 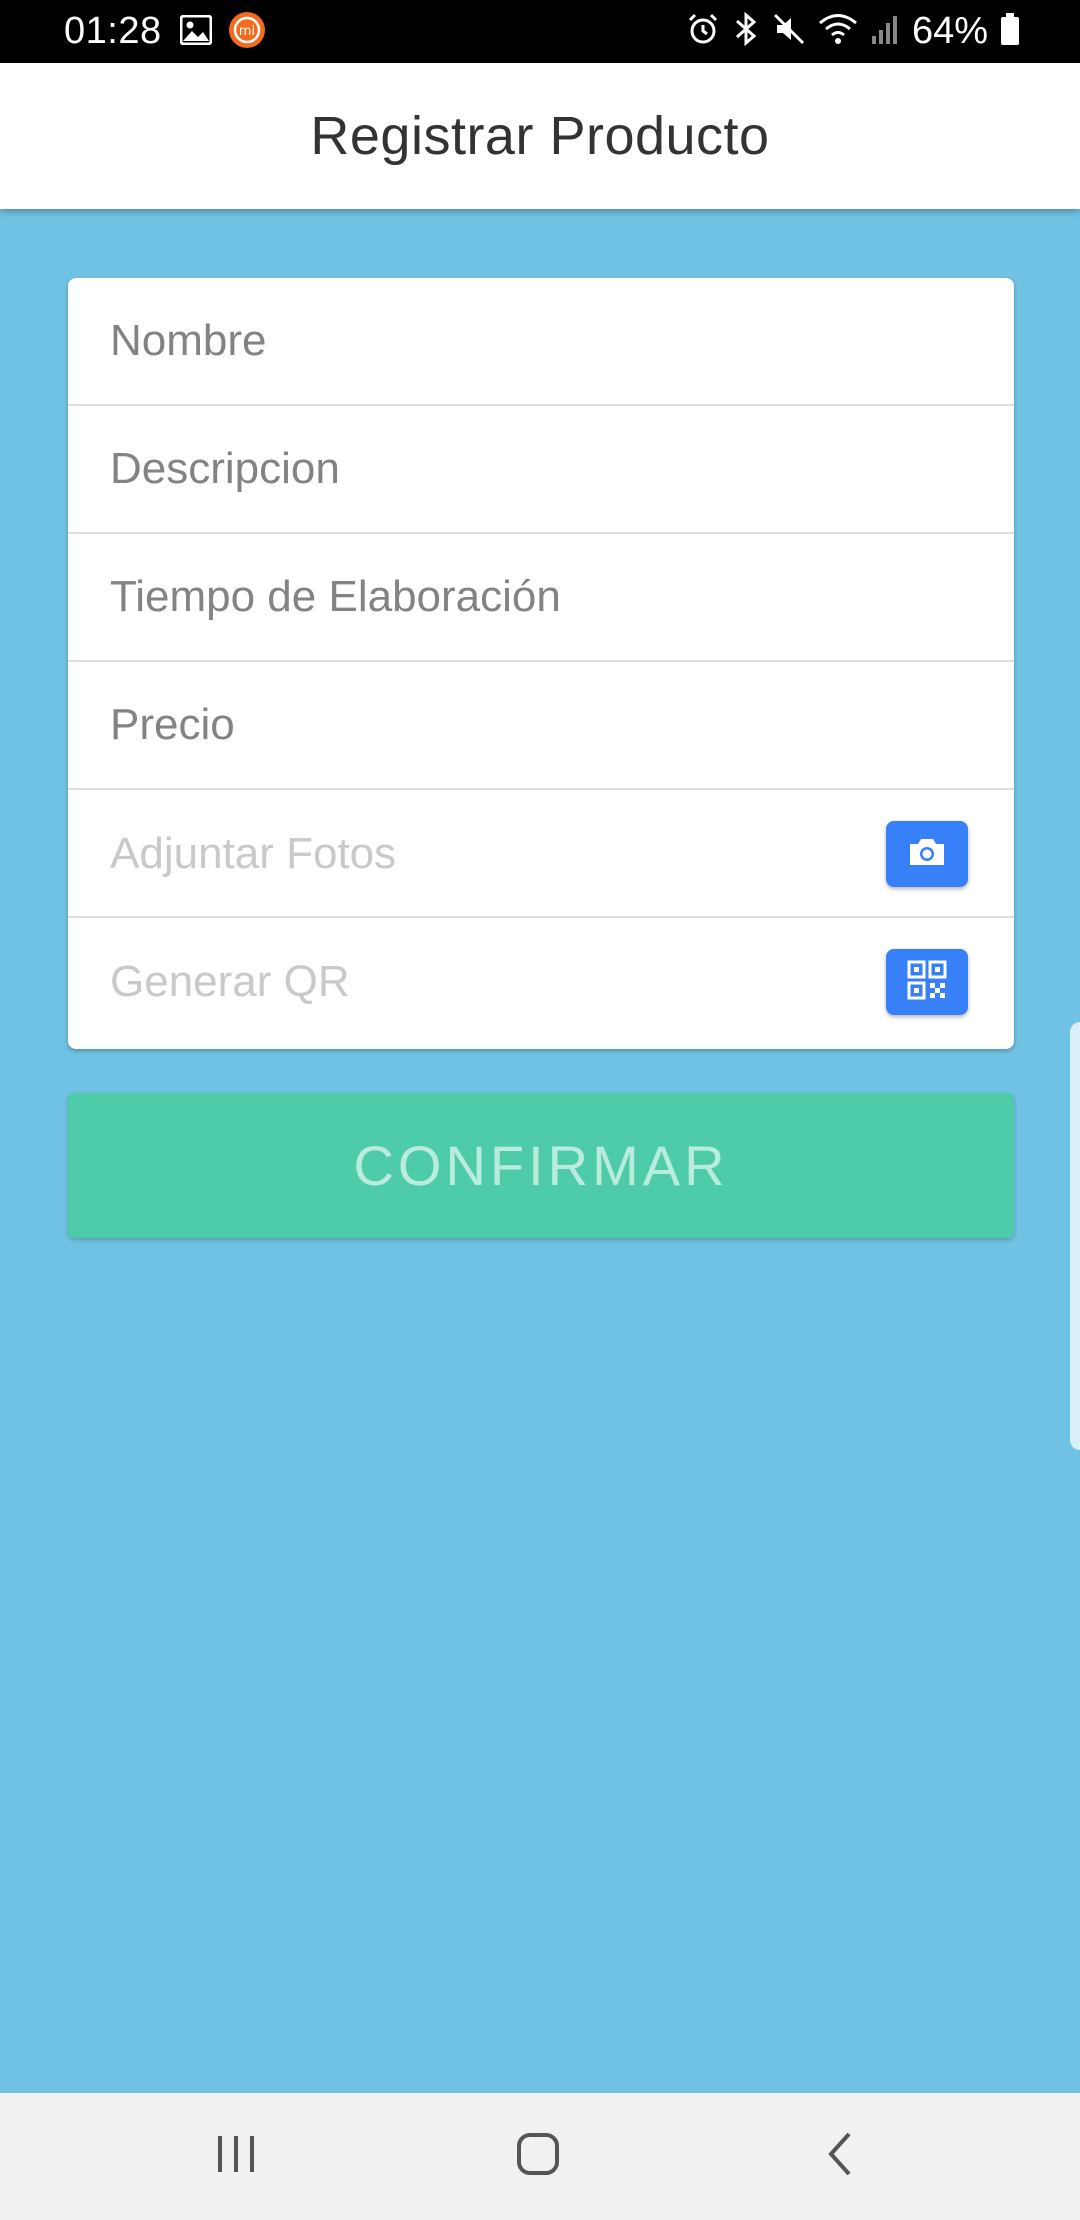 I want to click on battery-icon, so click(x=1010, y=31).